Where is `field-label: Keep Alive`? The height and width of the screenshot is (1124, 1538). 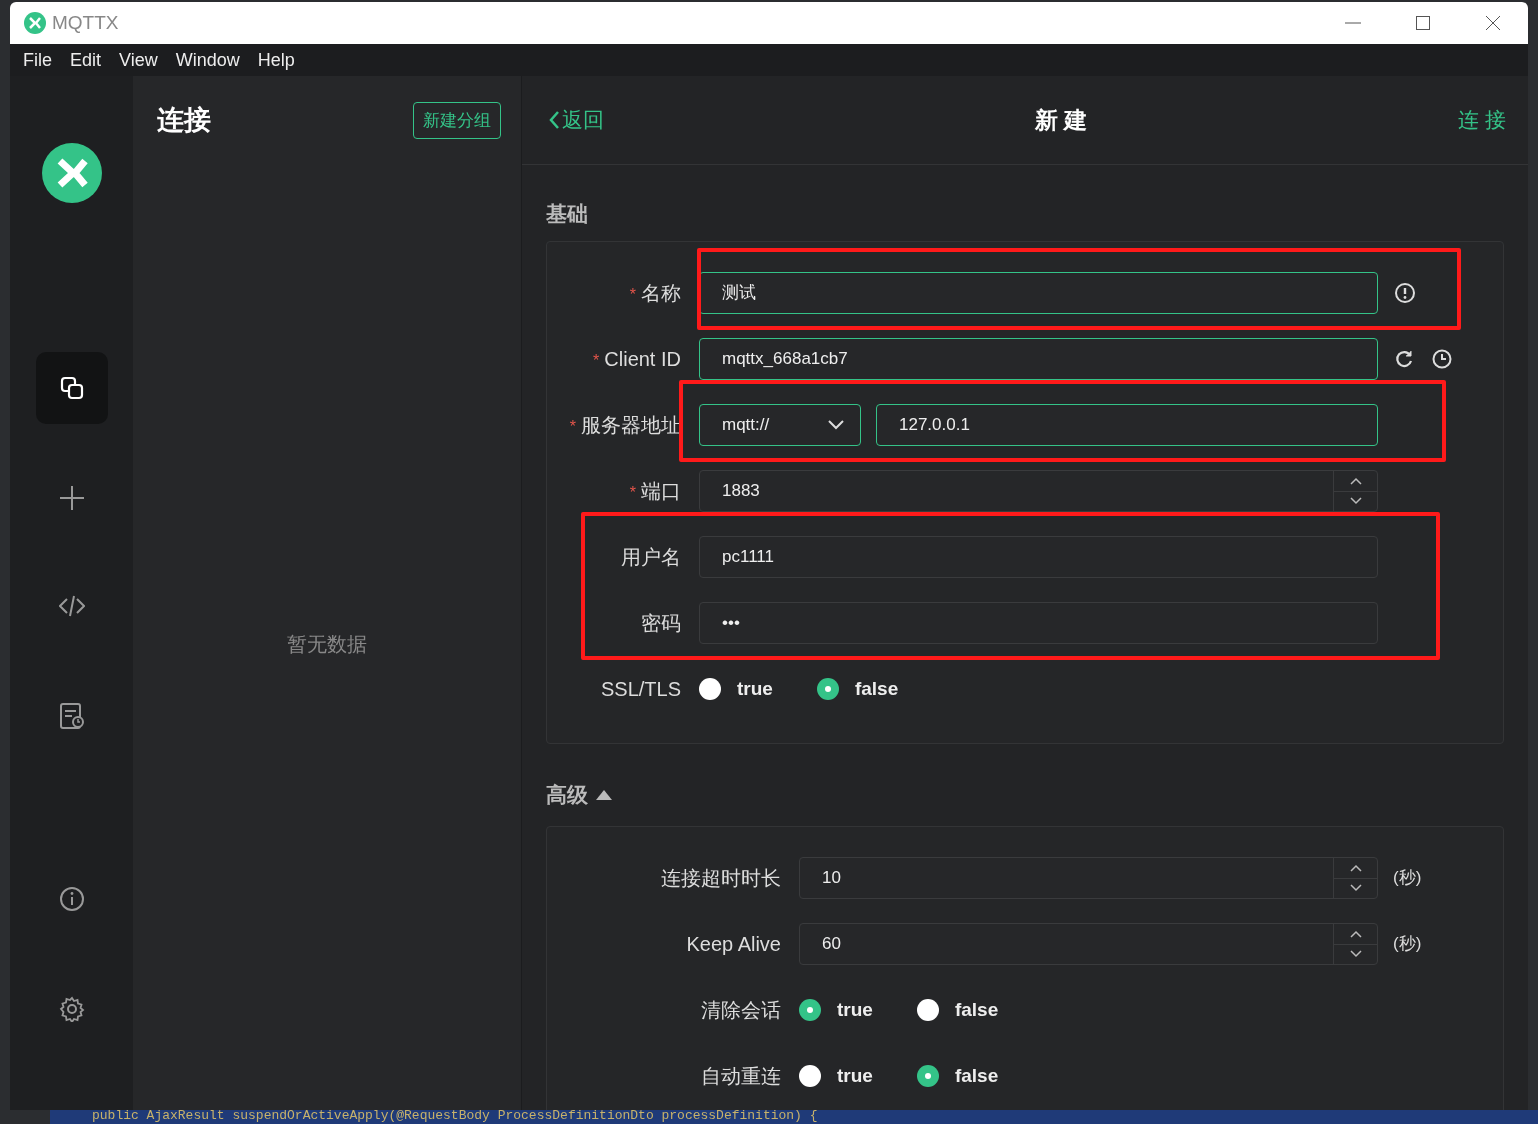 field-label: Keep Alive is located at coordinates (733, 944).